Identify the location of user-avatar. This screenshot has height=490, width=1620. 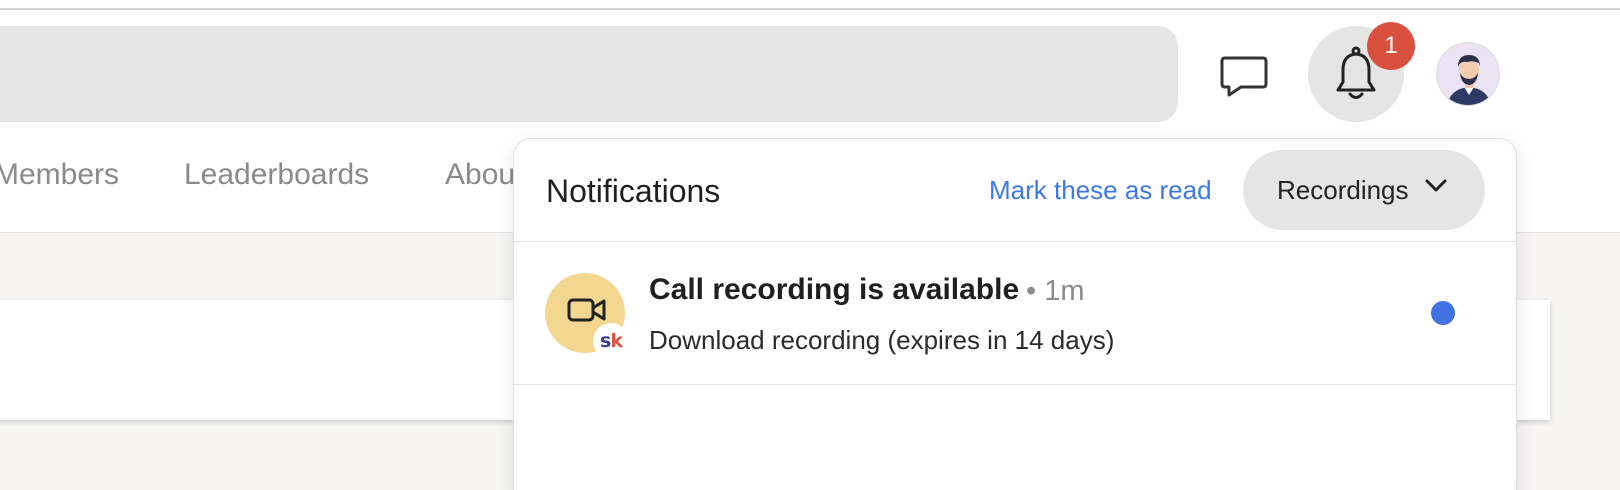
(1468, 74).